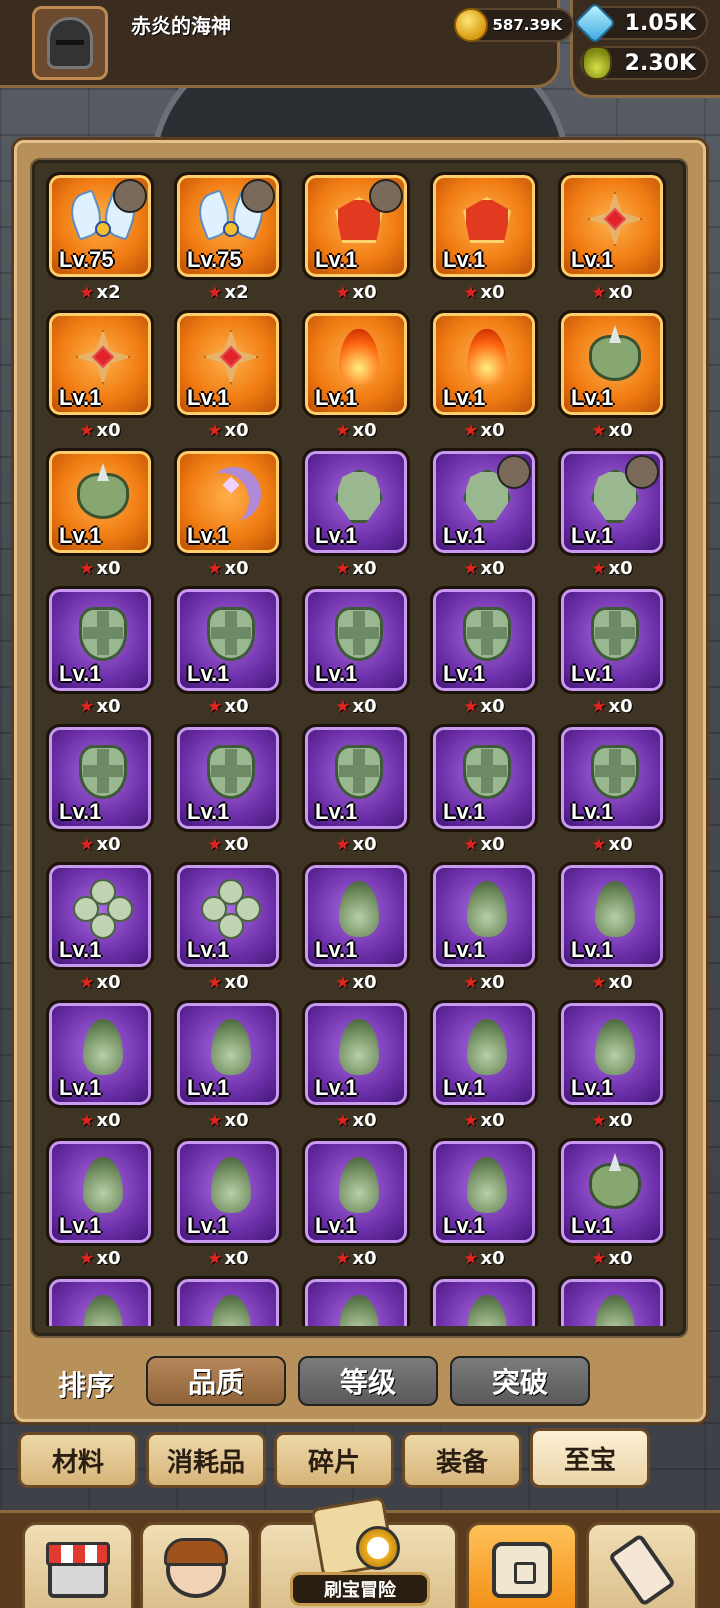 This screenshot has height=1608, width=720. I want to click on gold-counter: 587.39K, so click(514, 25).